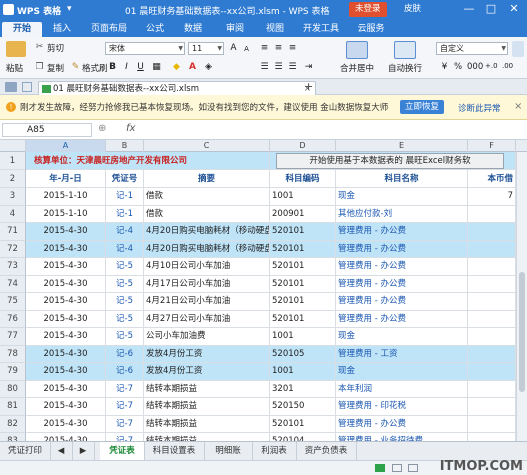  Describe the element at coordinates (75, 67) in the screenshot. I see `format-painter-icon: ✎` at that location.